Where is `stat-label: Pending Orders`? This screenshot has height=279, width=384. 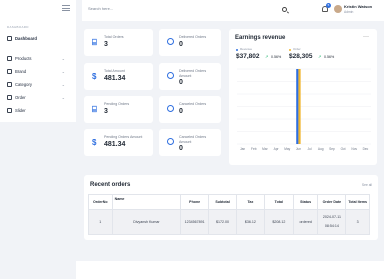
stat-label: Pending Orders is located at coordinates (117, 104).